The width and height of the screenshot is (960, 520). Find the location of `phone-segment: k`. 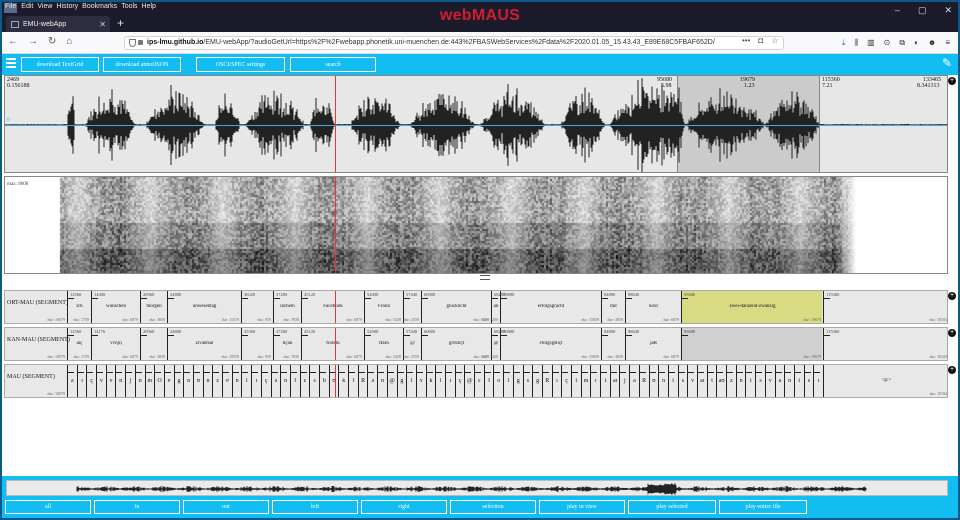

phone-segment: k is located at coordinates (430, 381).